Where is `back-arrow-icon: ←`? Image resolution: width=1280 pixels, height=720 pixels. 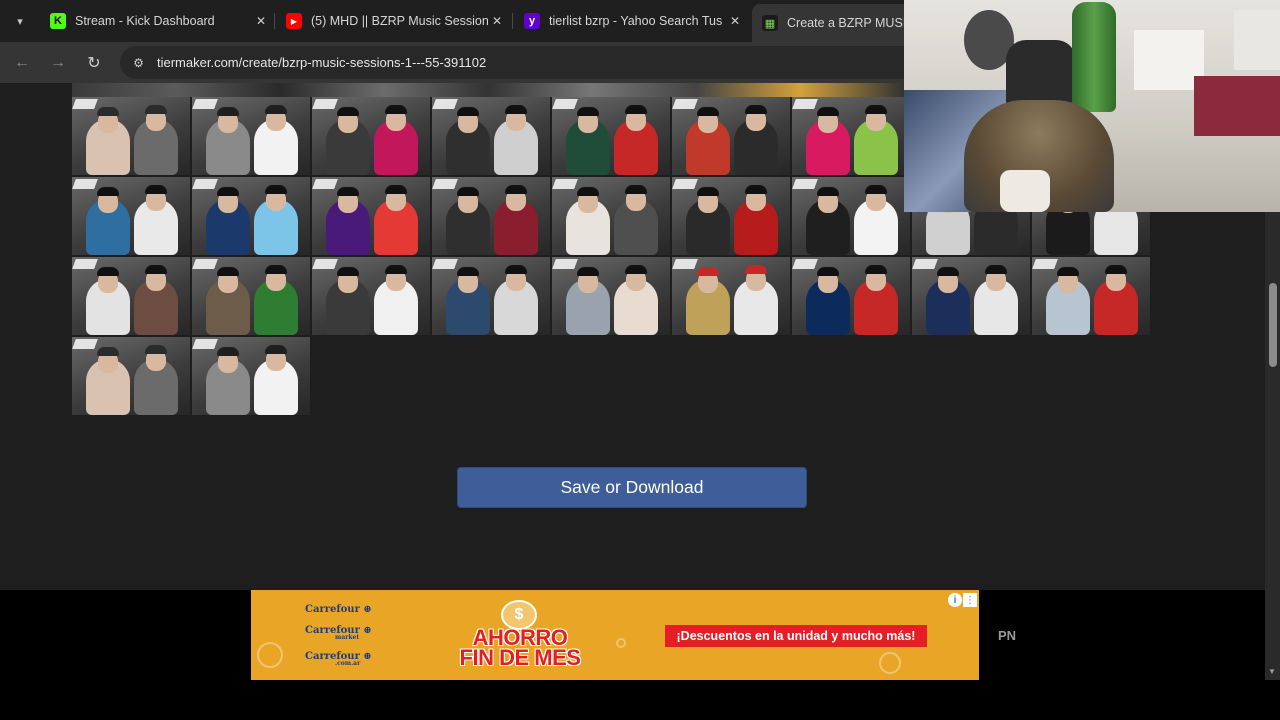
back-arrow-icon: ← is located at coordinates (22, 63).